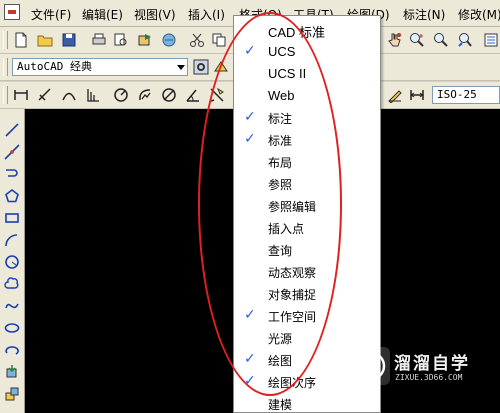  What do you see at coordinates (155, 14) in the screenshot?
I see `menu-view: 视图(V)` at bounding box center [155, 14].